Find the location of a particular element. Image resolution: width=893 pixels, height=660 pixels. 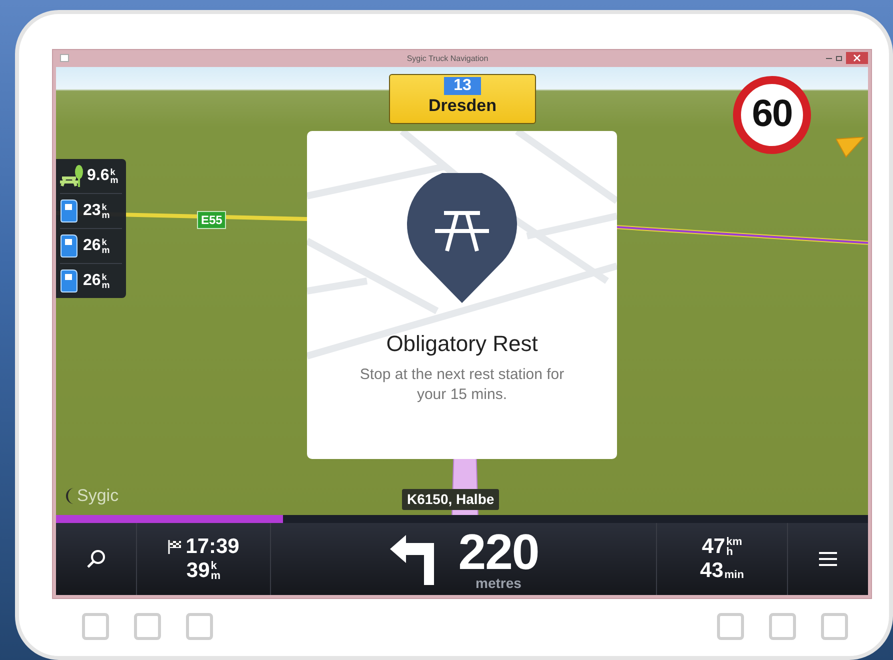

turn-distance: 220 is located at coordinates (498, 552).